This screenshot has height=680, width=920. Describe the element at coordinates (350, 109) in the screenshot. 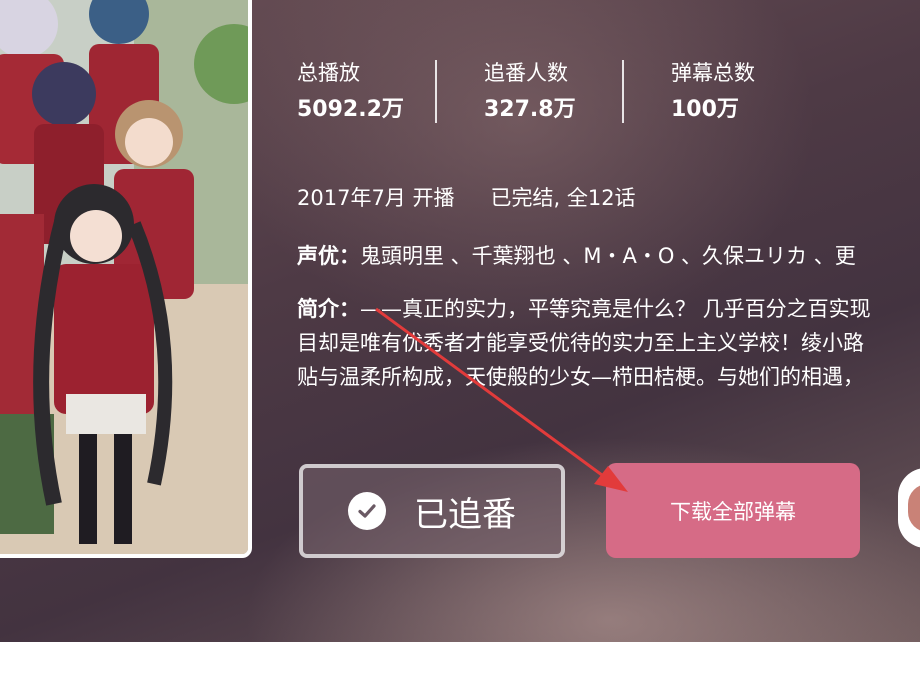

I see `stat-value: 5092.2万` at that location.